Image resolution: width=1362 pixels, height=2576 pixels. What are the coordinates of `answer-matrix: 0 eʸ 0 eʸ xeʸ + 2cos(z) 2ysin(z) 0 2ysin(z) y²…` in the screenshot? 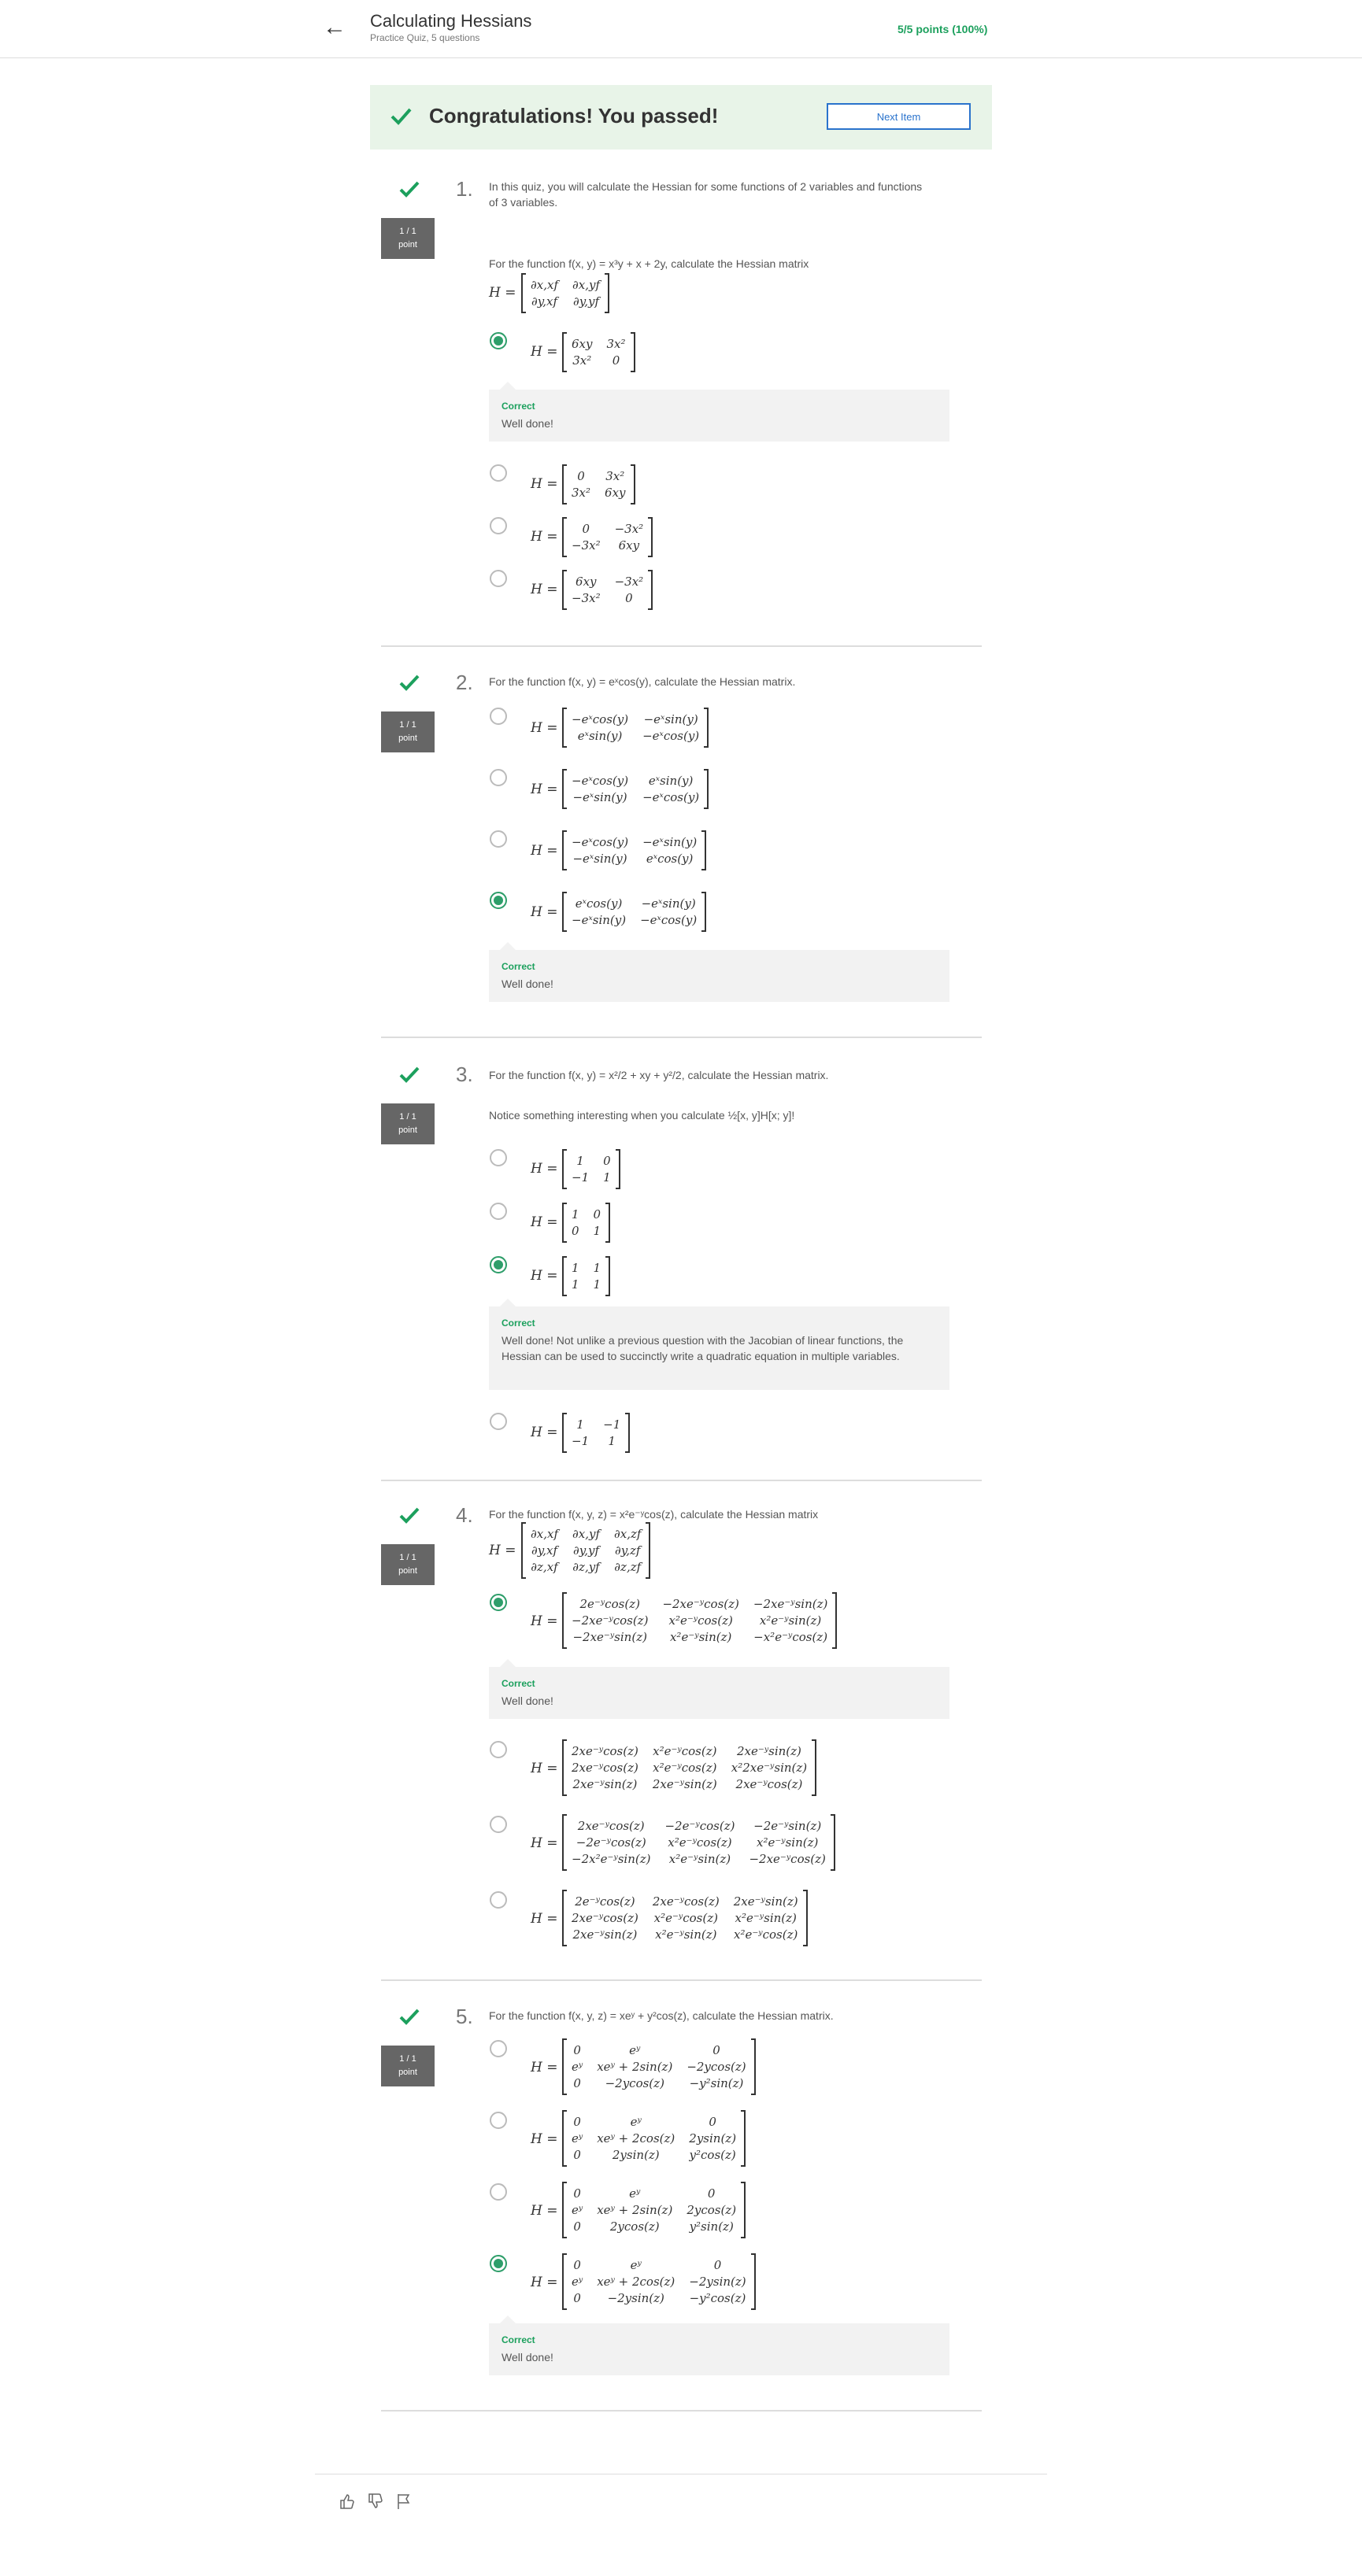 It's located at (654, 2138).